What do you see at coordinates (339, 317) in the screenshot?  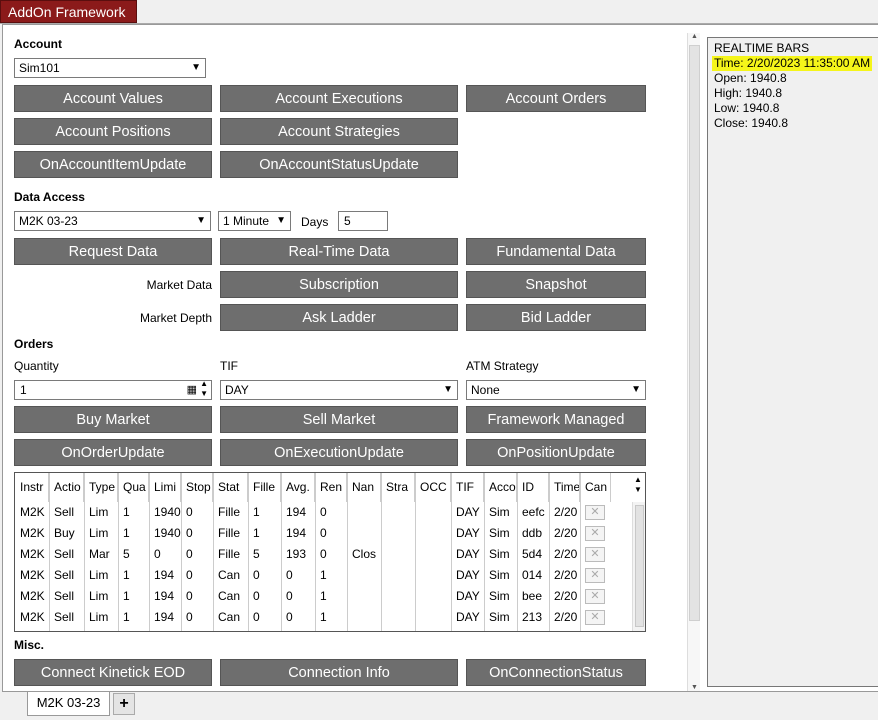 I see `ask-ladder-button: Ask Ladder` at bounding box center [339, 317].